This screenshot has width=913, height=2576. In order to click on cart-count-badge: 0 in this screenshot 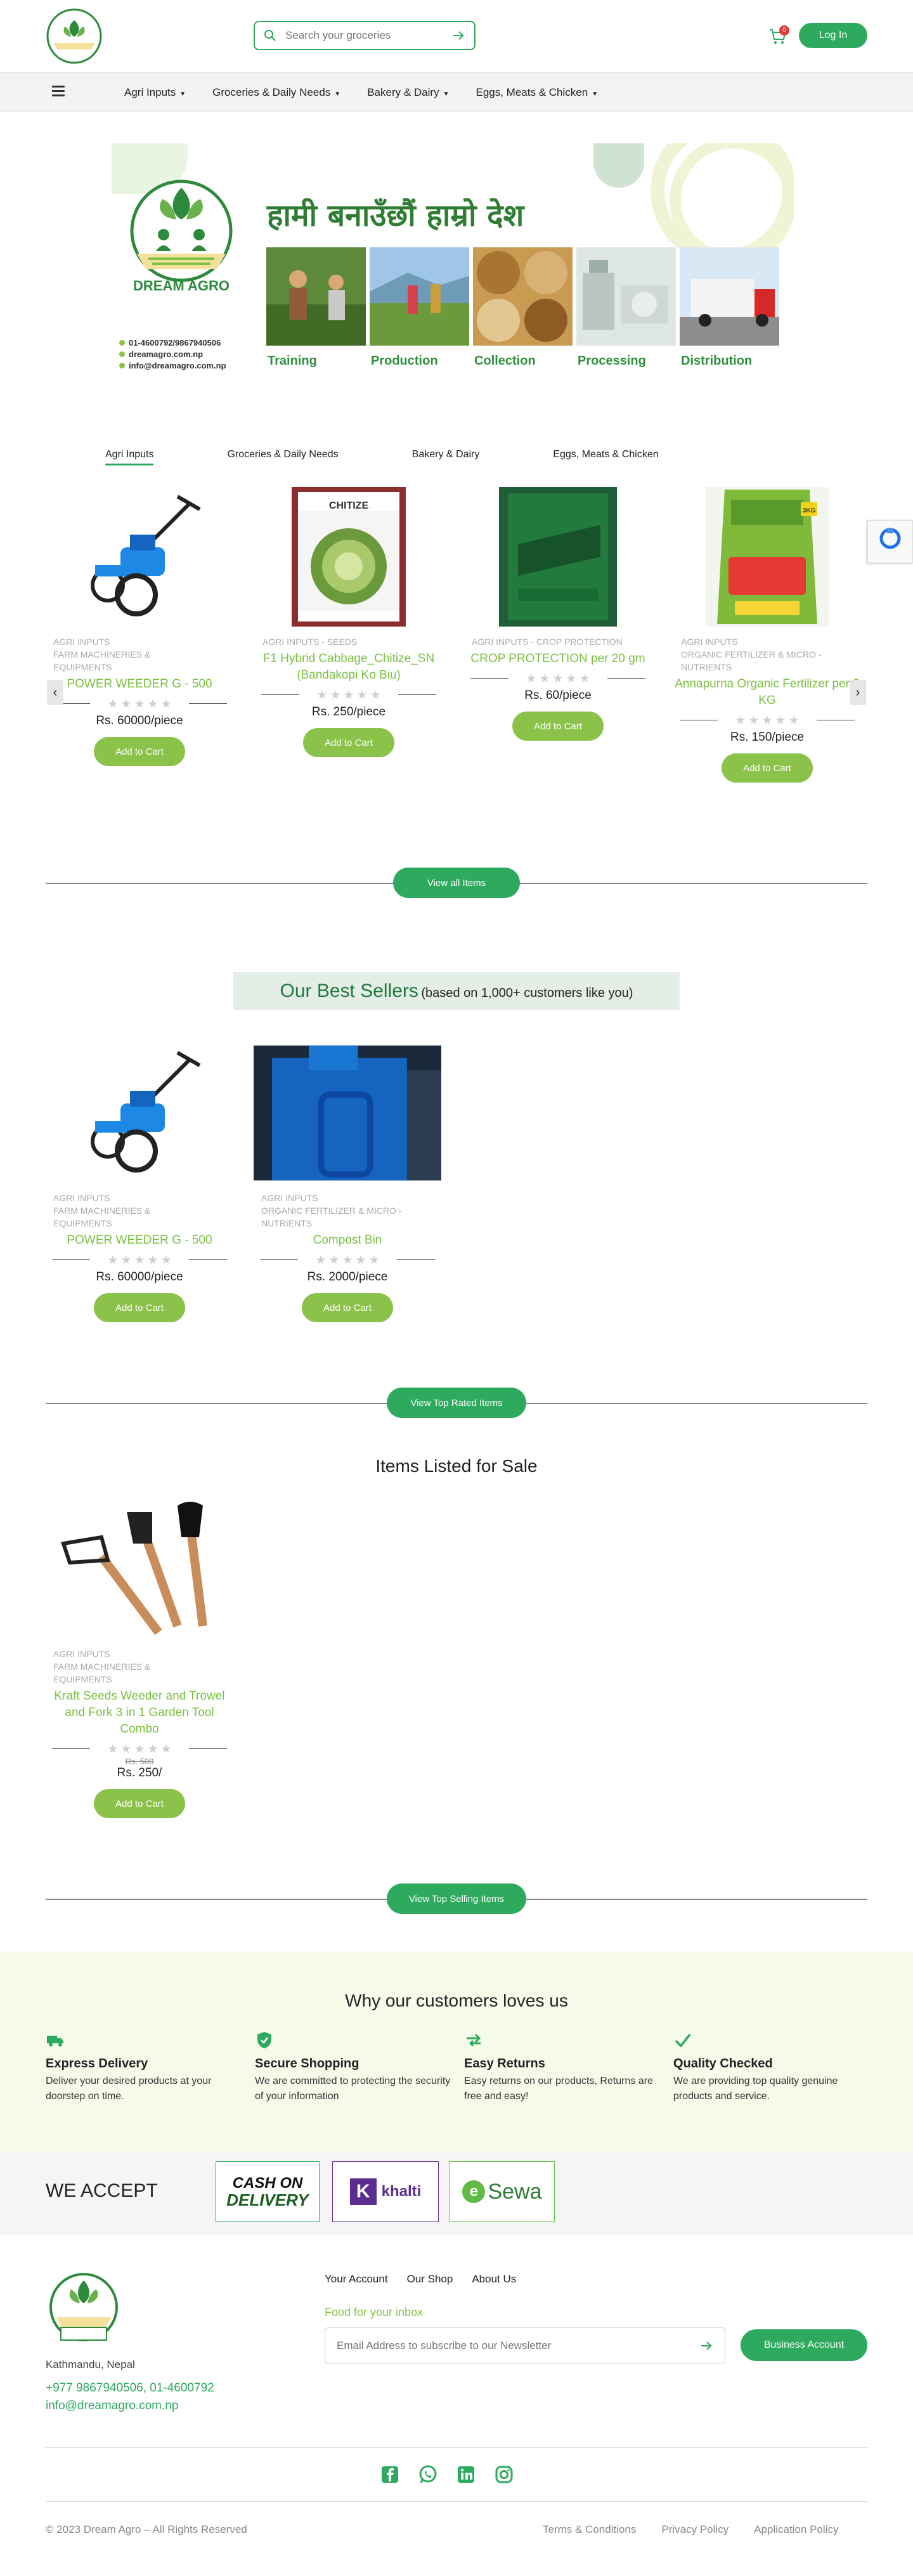, I will do `click(784, 31)`.